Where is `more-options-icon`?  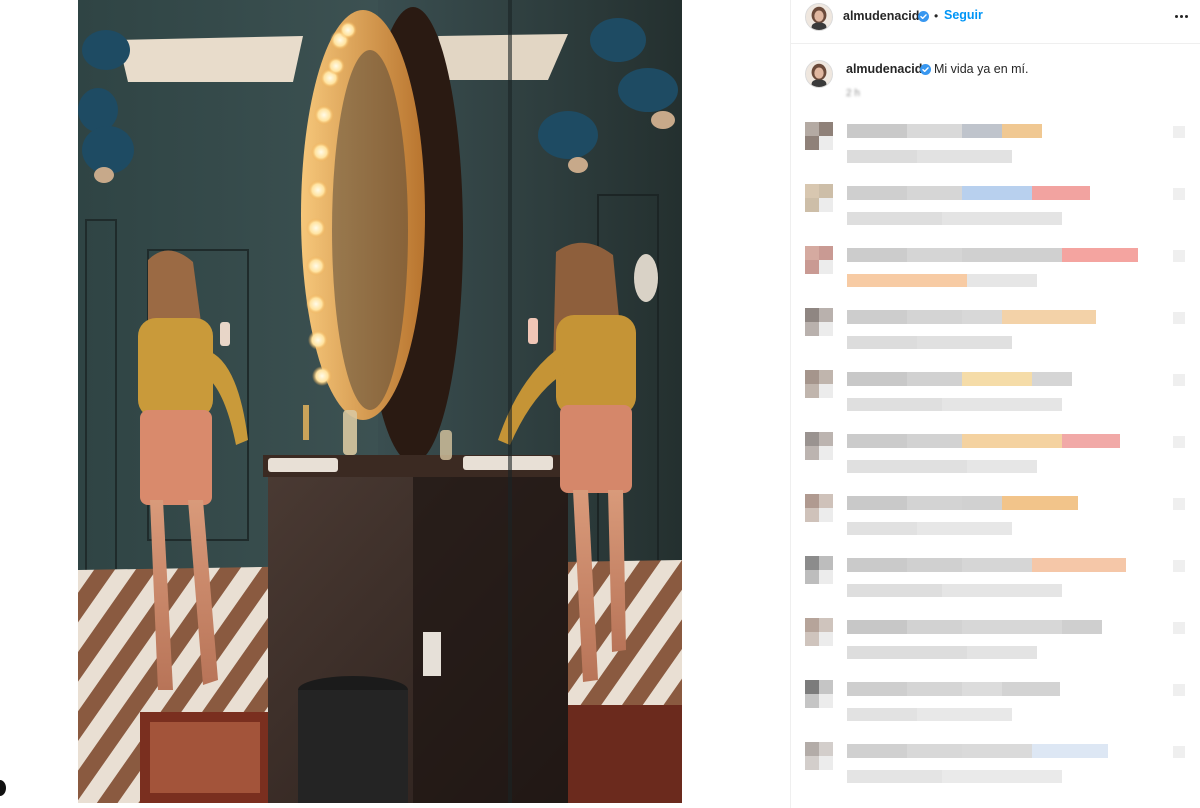 more-options-icon is located at coordinates (1181, 16).